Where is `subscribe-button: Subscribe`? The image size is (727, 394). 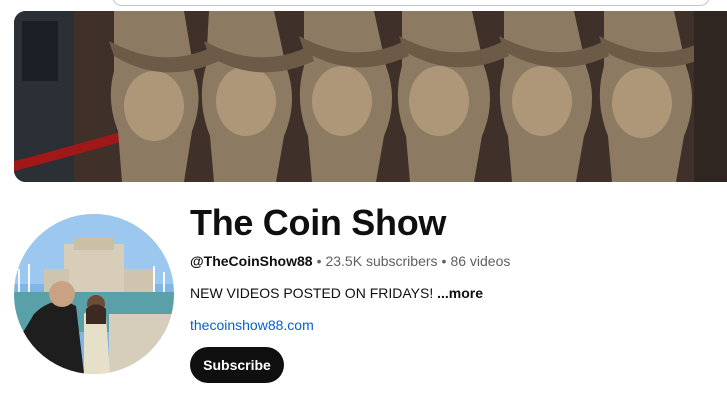 subscribe-button: Subscribe is located at coordinates (237, 365).